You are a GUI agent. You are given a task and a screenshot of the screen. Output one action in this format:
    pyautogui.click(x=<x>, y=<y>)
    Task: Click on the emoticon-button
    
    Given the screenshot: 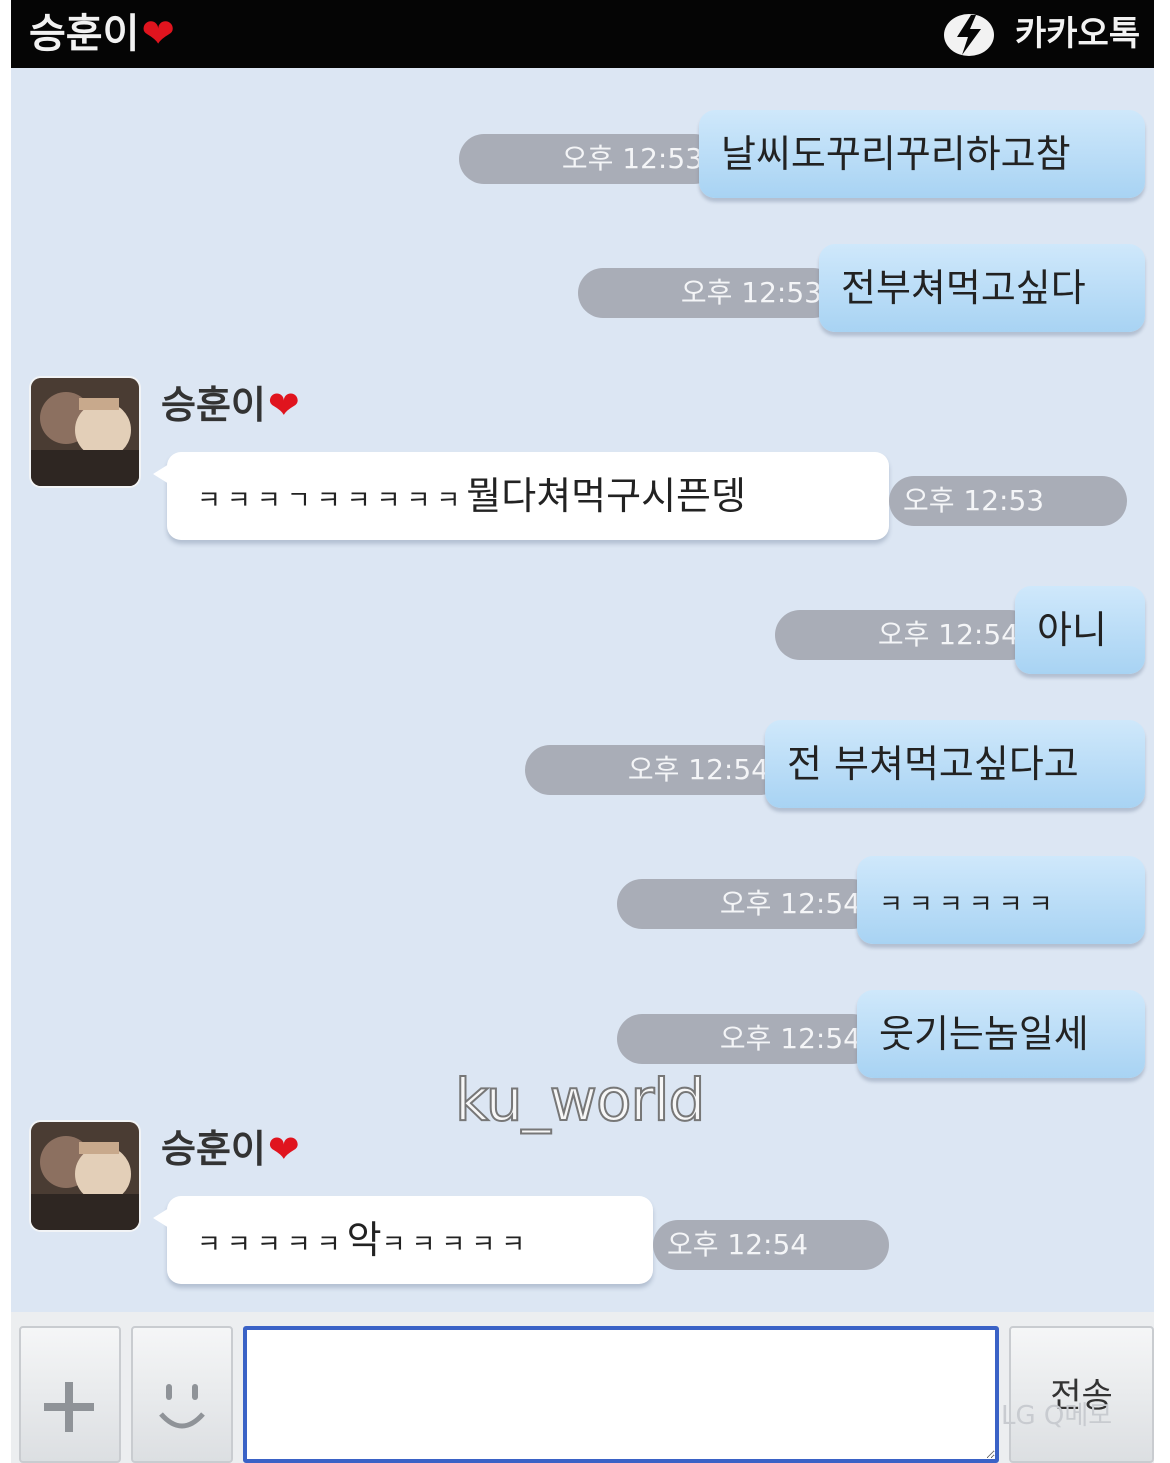 What is the action you would take?
    pyautogui.click(x=182, y=1394)
    